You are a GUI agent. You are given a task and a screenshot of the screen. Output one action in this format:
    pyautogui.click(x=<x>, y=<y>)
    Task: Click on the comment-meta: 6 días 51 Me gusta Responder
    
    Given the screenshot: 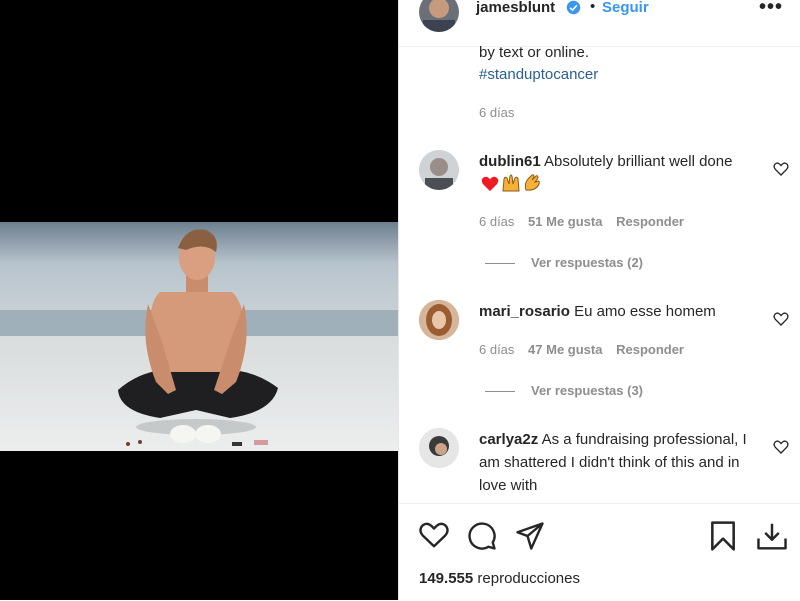 What is the action you would take?
    pyautogui.click(x=581, y=221)
    